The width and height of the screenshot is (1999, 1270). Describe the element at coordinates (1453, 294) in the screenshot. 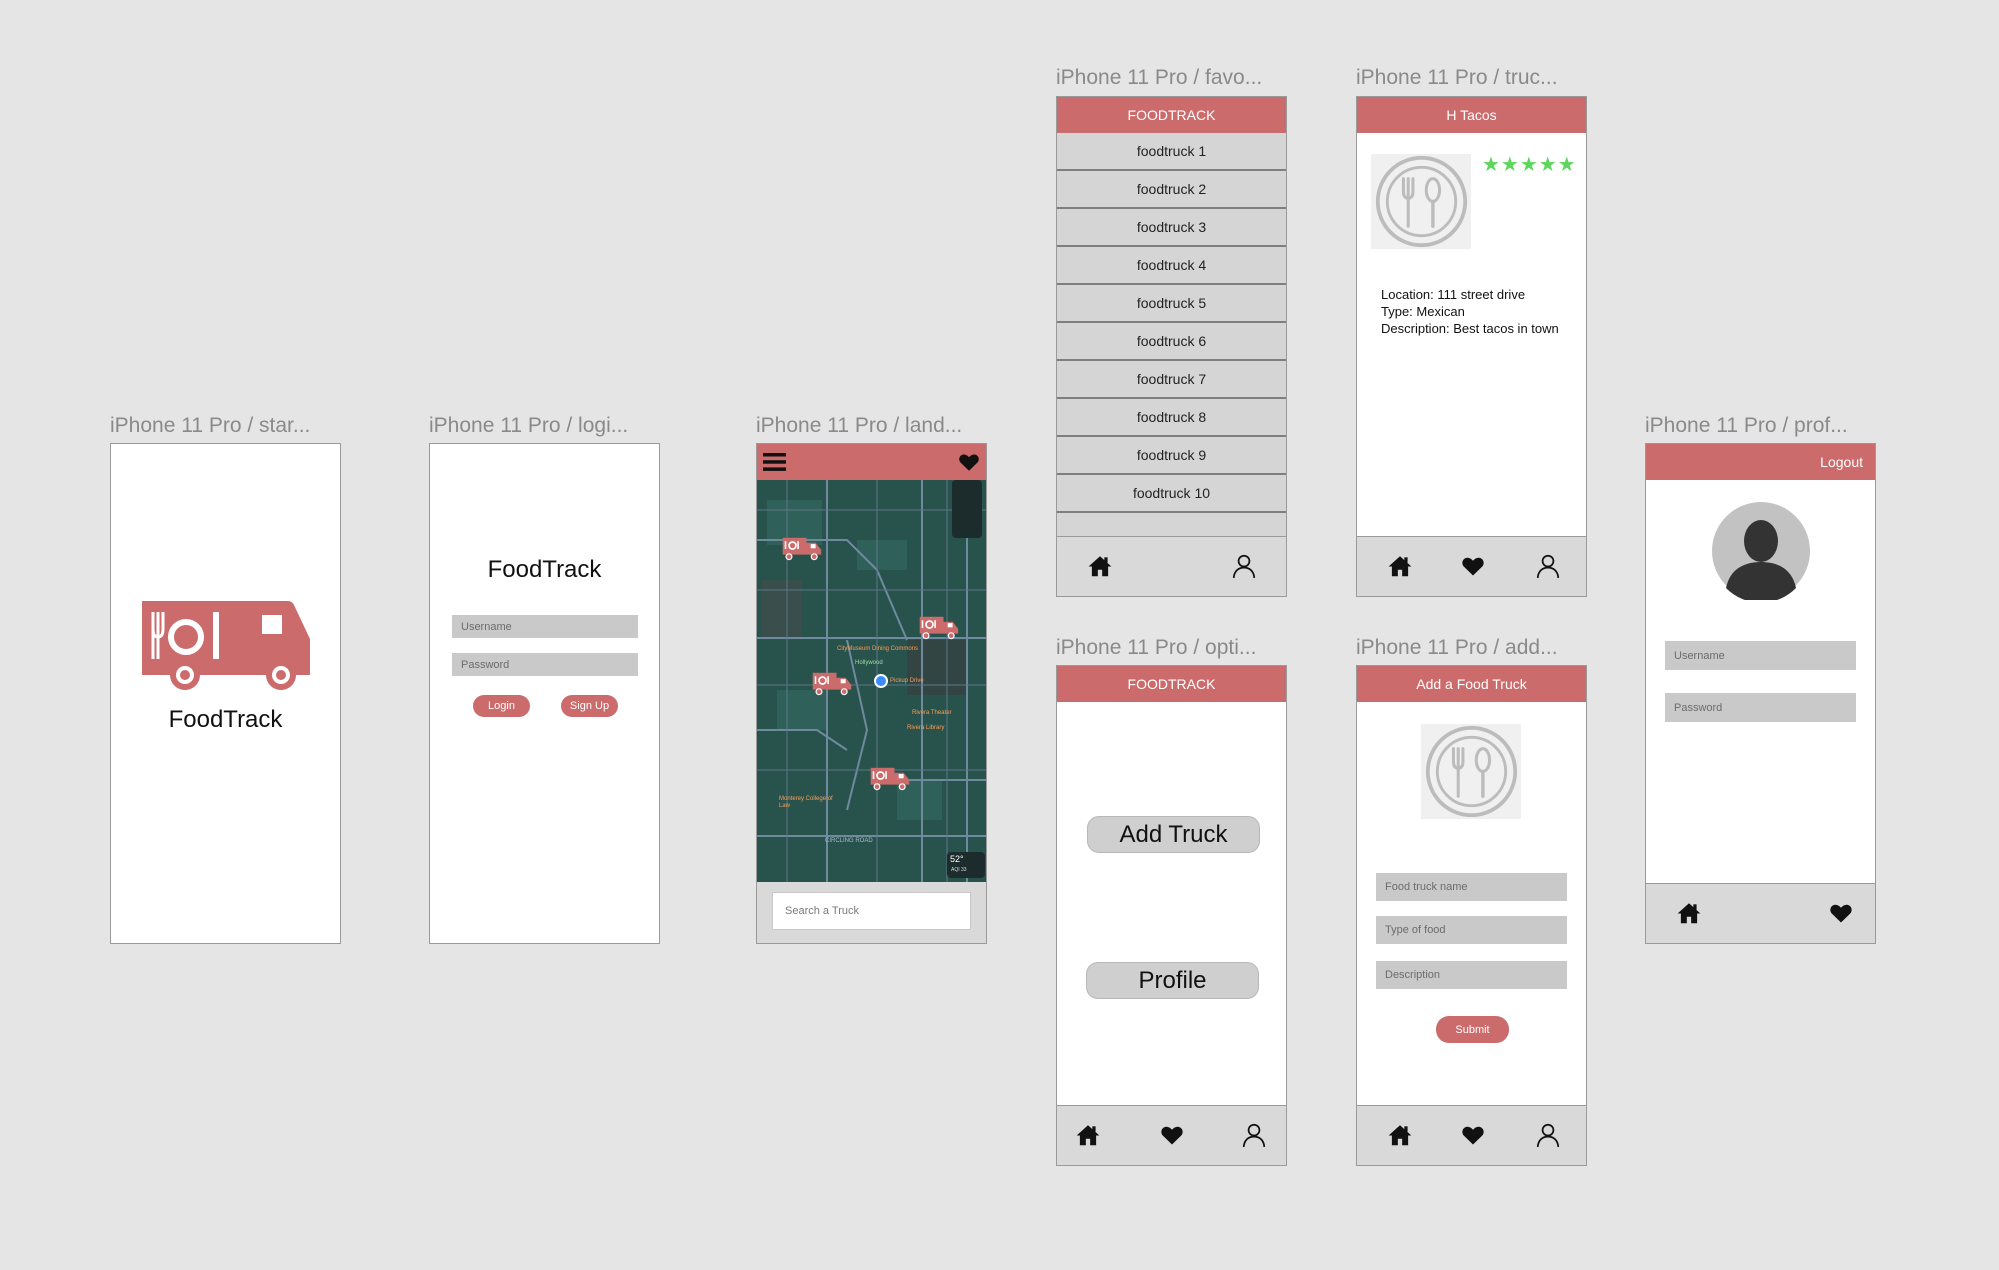

I see `truck-location: Location: 111 street drive` at that location.